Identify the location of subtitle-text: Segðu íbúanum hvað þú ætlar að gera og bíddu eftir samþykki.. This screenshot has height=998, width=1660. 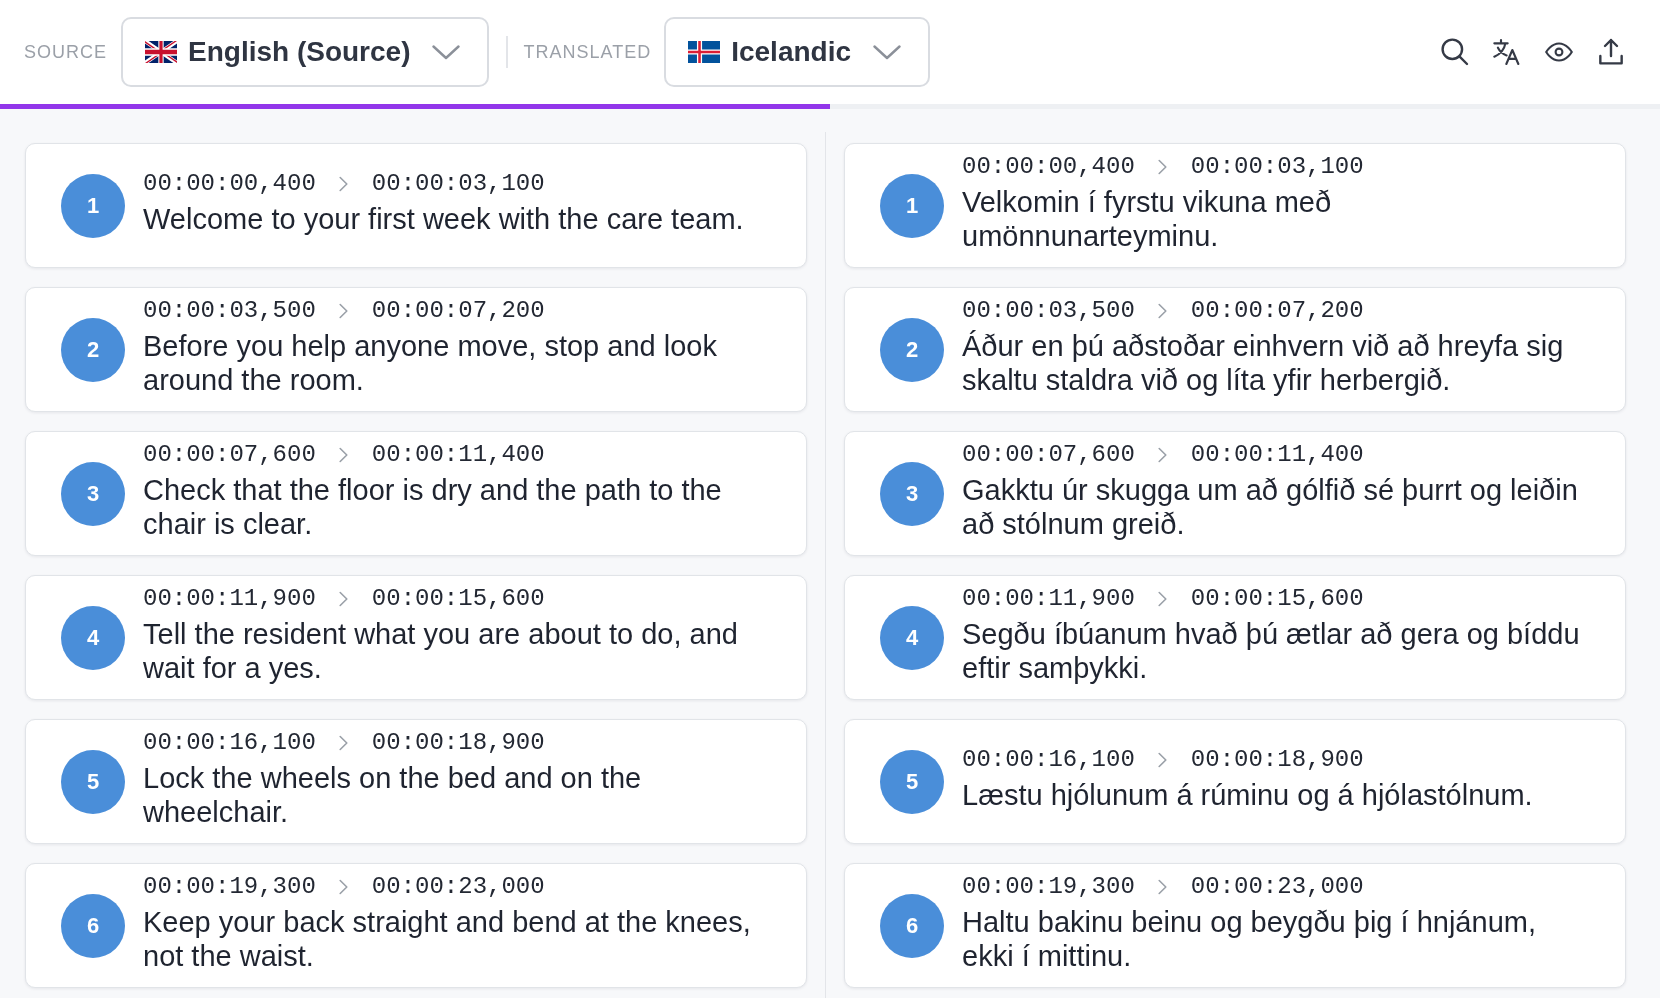
(1271, 651).